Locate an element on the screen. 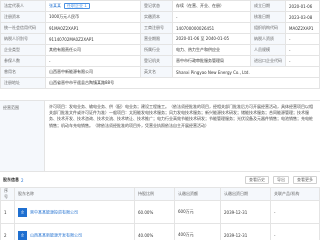 The image size is (320, 240). shareholder-name-link: 山西某某新能源开发有限公司 is located at coordinates (56, 234).